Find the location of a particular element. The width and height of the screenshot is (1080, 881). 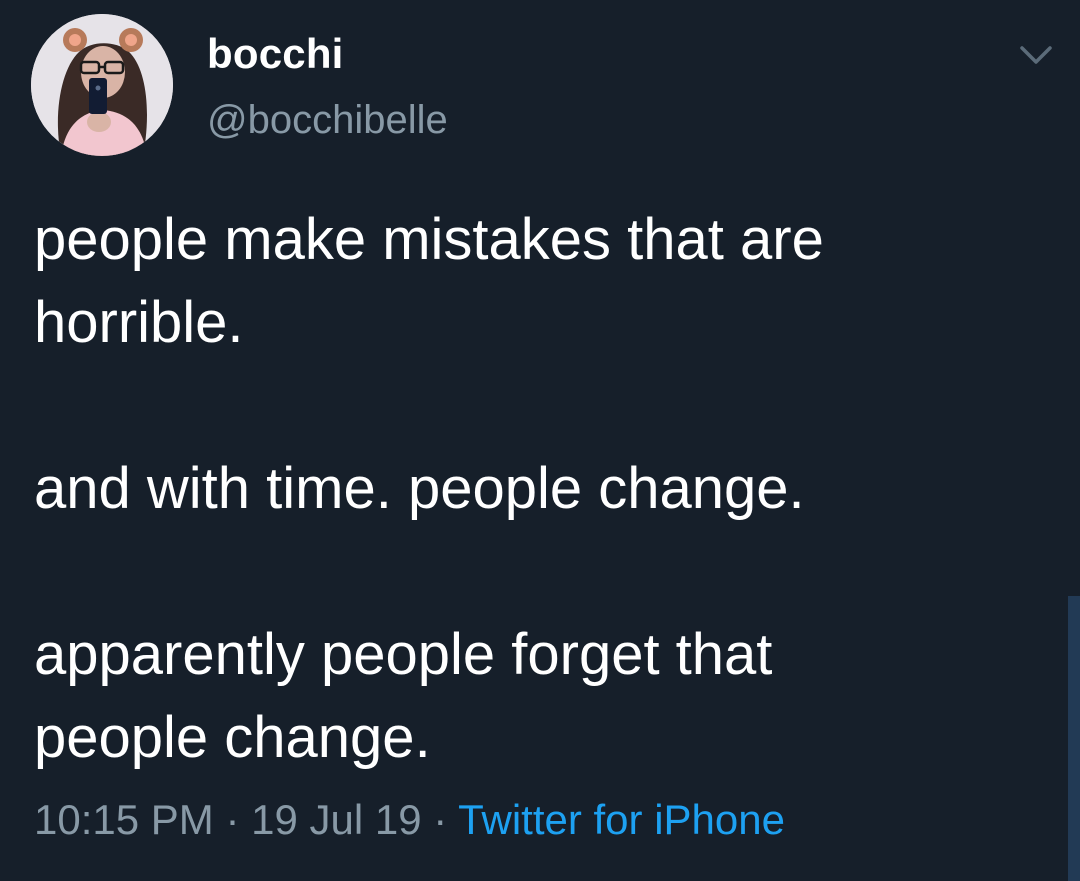

avatar is located at coordinates (102, 85).